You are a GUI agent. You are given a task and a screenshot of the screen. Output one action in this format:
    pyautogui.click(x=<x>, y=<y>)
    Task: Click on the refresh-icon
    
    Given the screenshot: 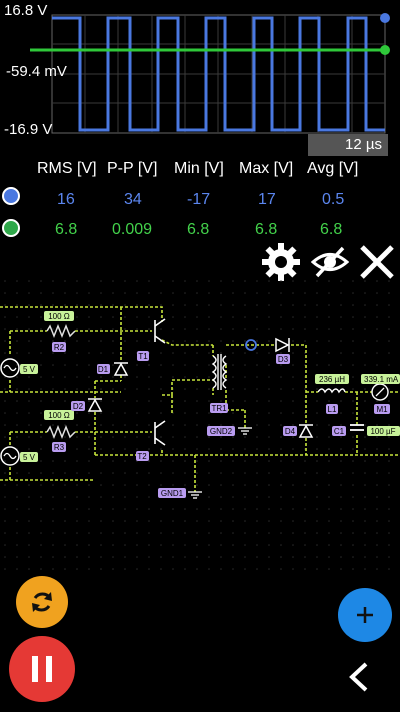 What is the action you would take?
    pyautogui.click(x=42, y=602)
    